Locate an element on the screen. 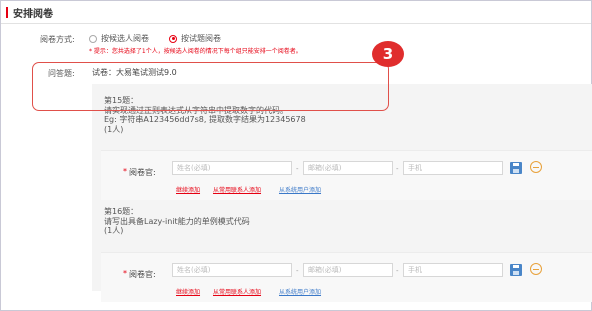  page-title: 安排阅卷 is located at coordinates (33, 14).